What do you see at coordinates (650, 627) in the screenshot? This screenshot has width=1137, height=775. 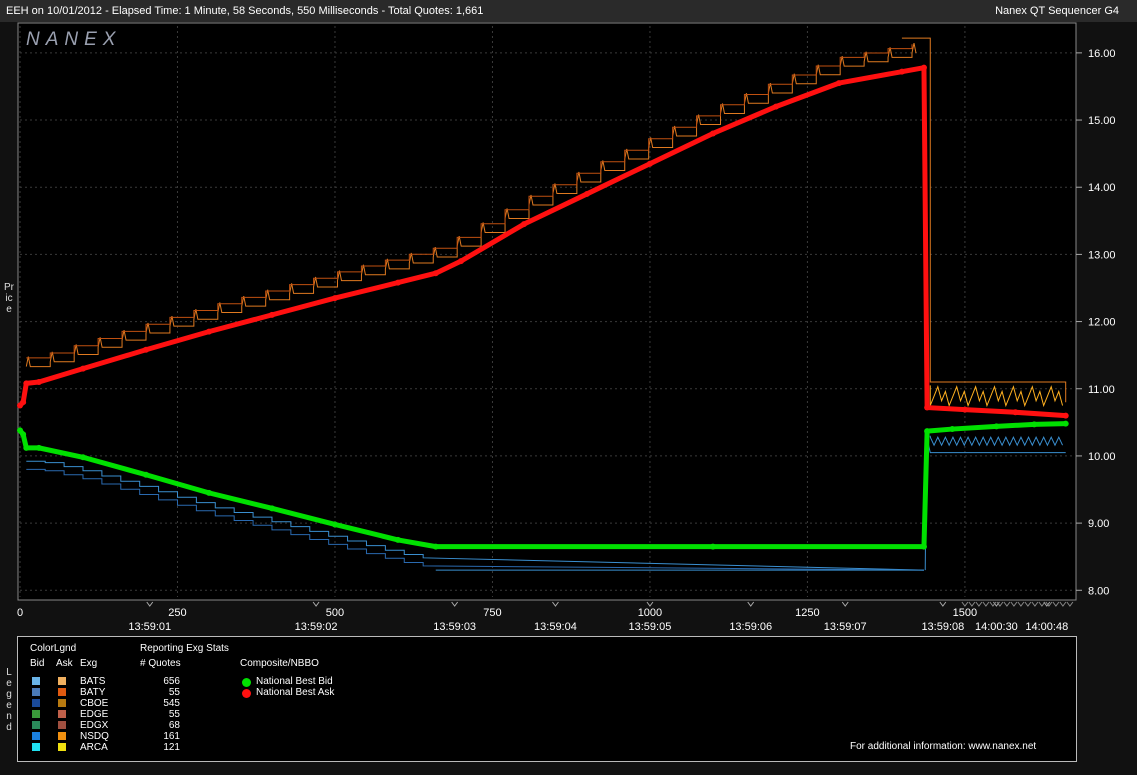 I see `time-label: 13:59:05` at bounding box center [650, 627].